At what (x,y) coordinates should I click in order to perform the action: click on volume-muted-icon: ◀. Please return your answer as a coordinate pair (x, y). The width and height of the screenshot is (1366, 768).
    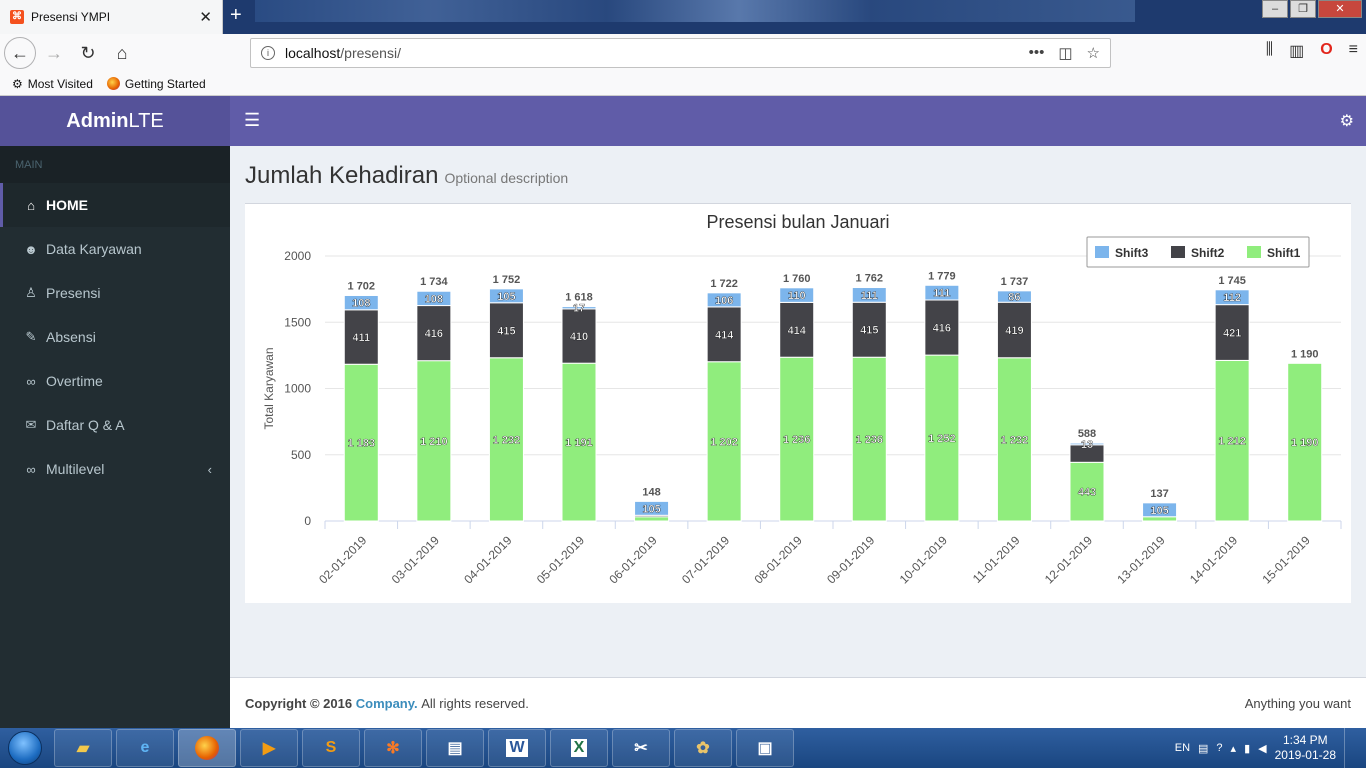
    Looking at the image, I should click on (1262, 748).